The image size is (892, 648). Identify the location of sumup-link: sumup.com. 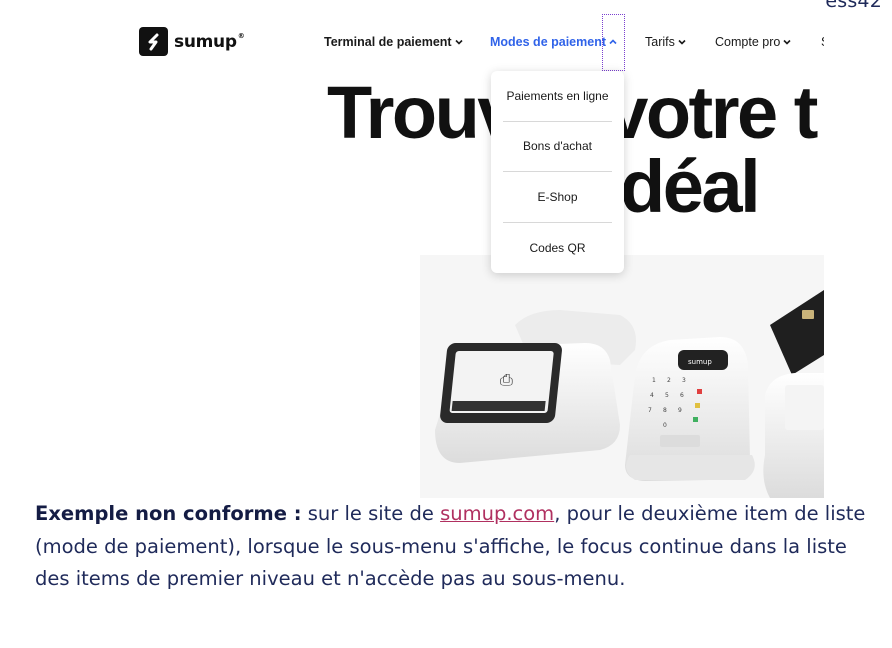
(497, 513).